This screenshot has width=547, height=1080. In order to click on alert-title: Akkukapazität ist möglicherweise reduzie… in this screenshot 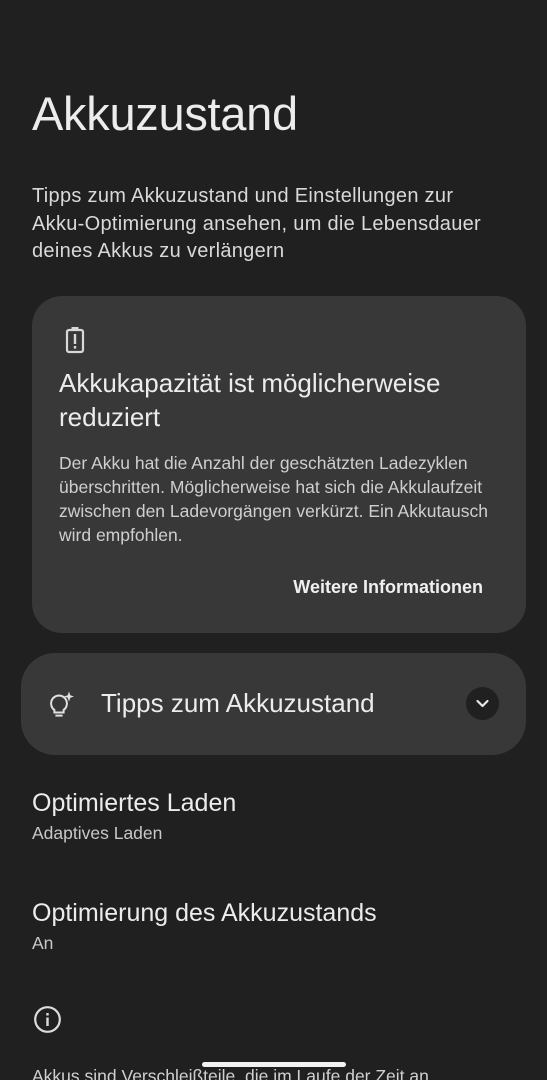, I will do `click(250, 400)`.